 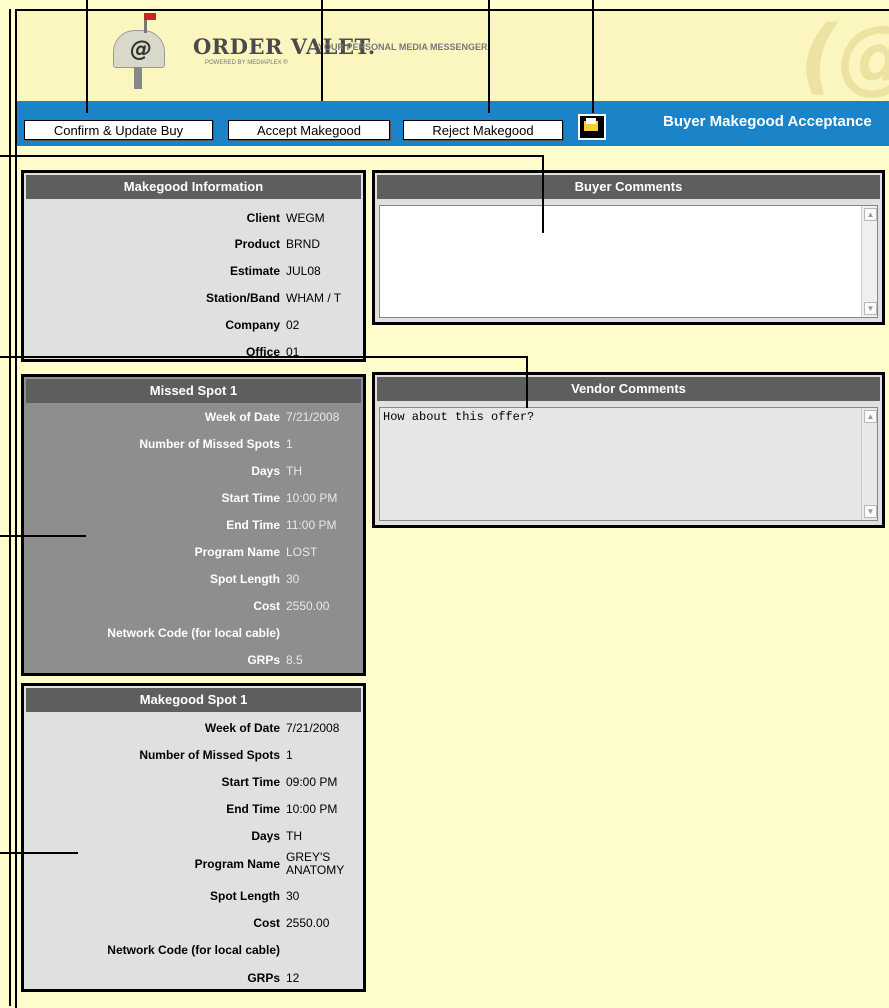 What do you see at coordinates (305, 218) in the screenshot?
I see `info-value: WEGM` at bounding box center [305, 218].